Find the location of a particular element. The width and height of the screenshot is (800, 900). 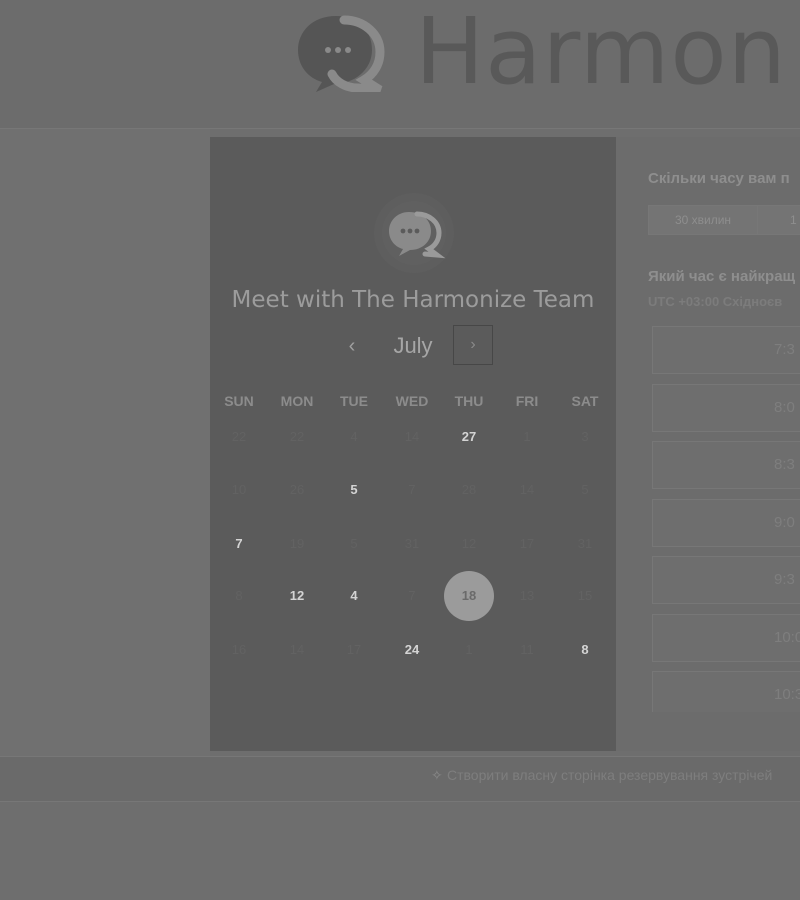

weekday-label: SUN is located at coordinates (239, 401).